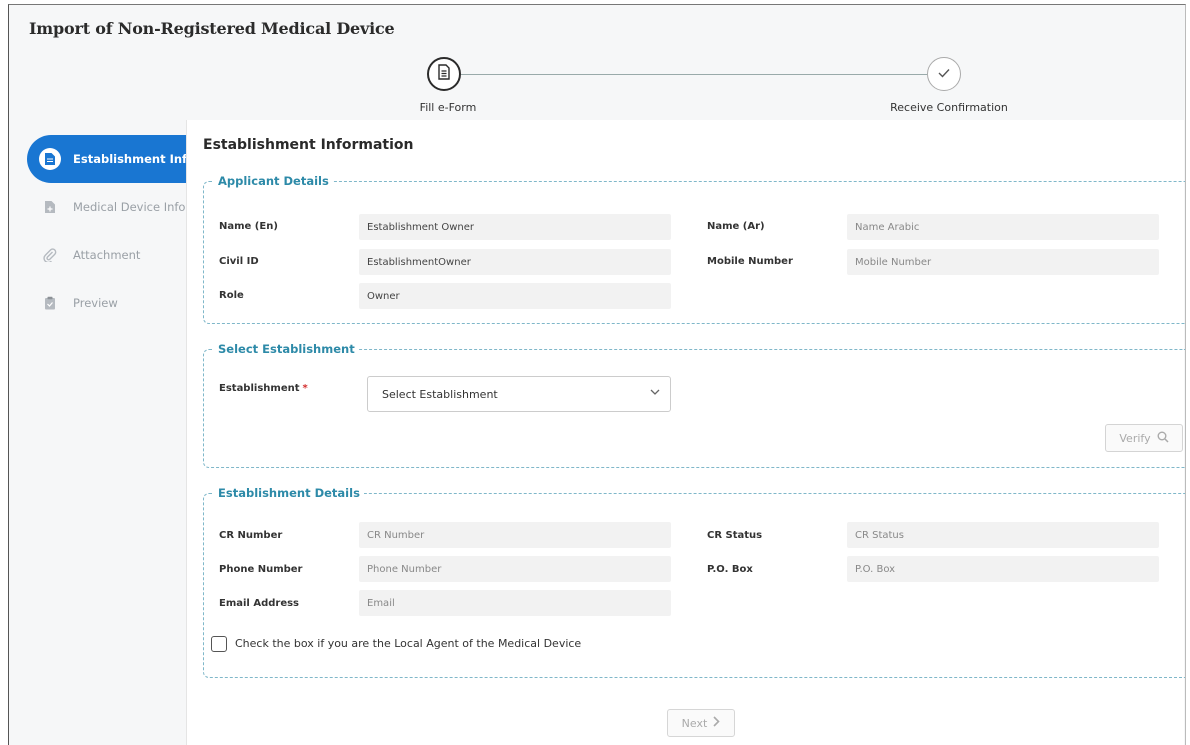 The image size is (1190, 745). Describe the element at coordinates (515, 569) in the screenshot. I see `phone-number-field: Phone Number` at that location.